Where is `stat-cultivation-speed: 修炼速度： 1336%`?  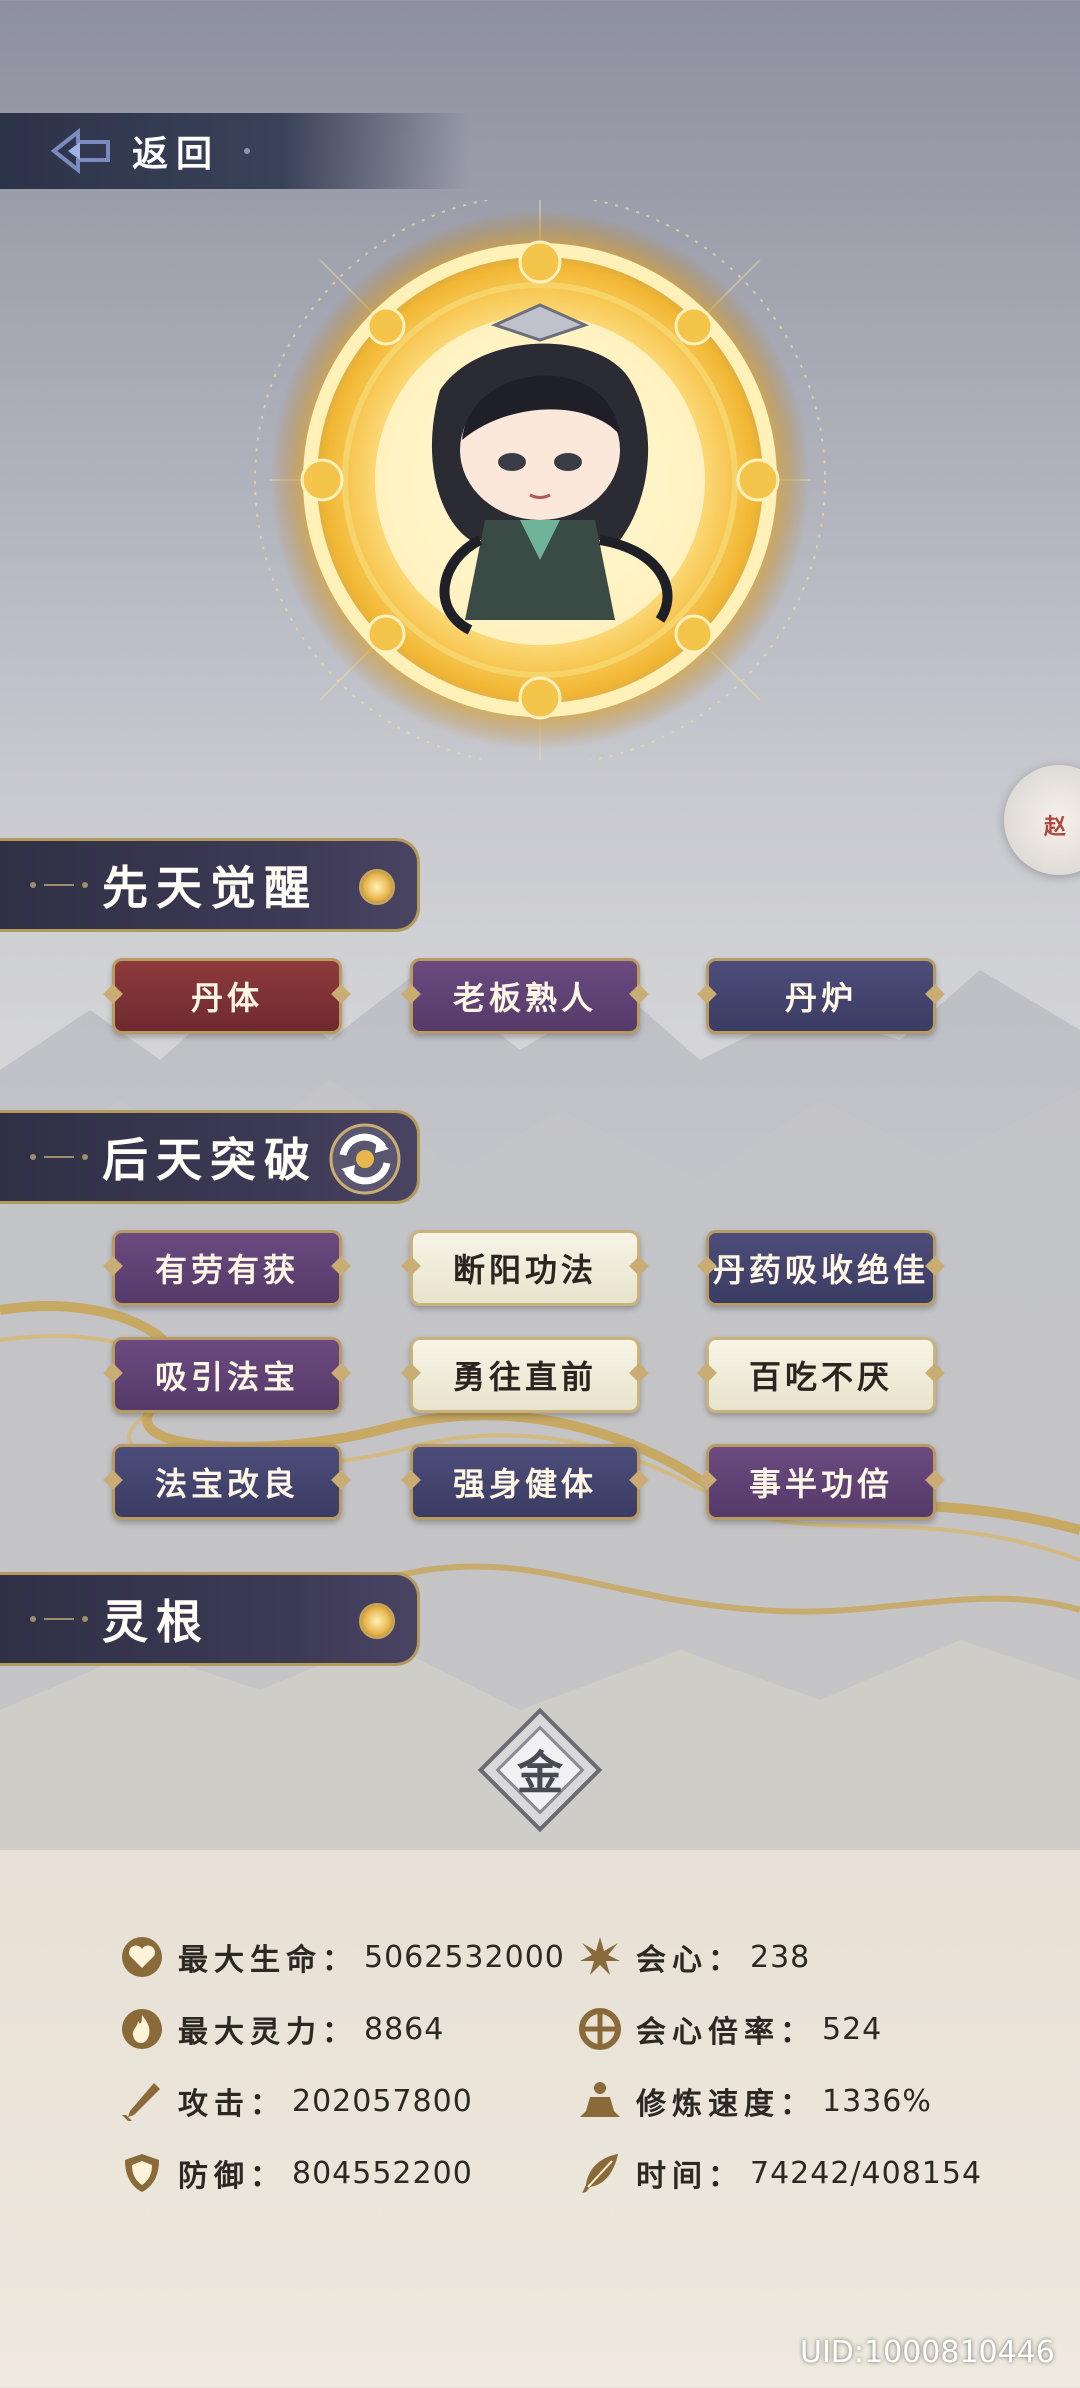 stat-cultivation-speed: 修炼速度： 1336% is located at coordinates (755, 2101).